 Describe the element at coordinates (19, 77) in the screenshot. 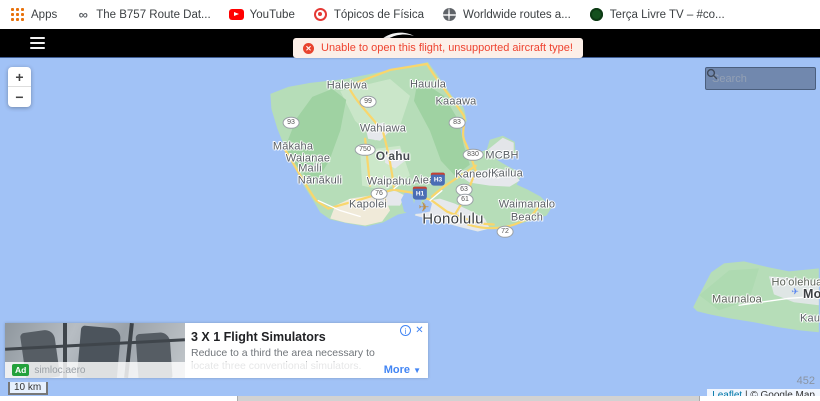

I see `zoom-in-button: +` at that location.